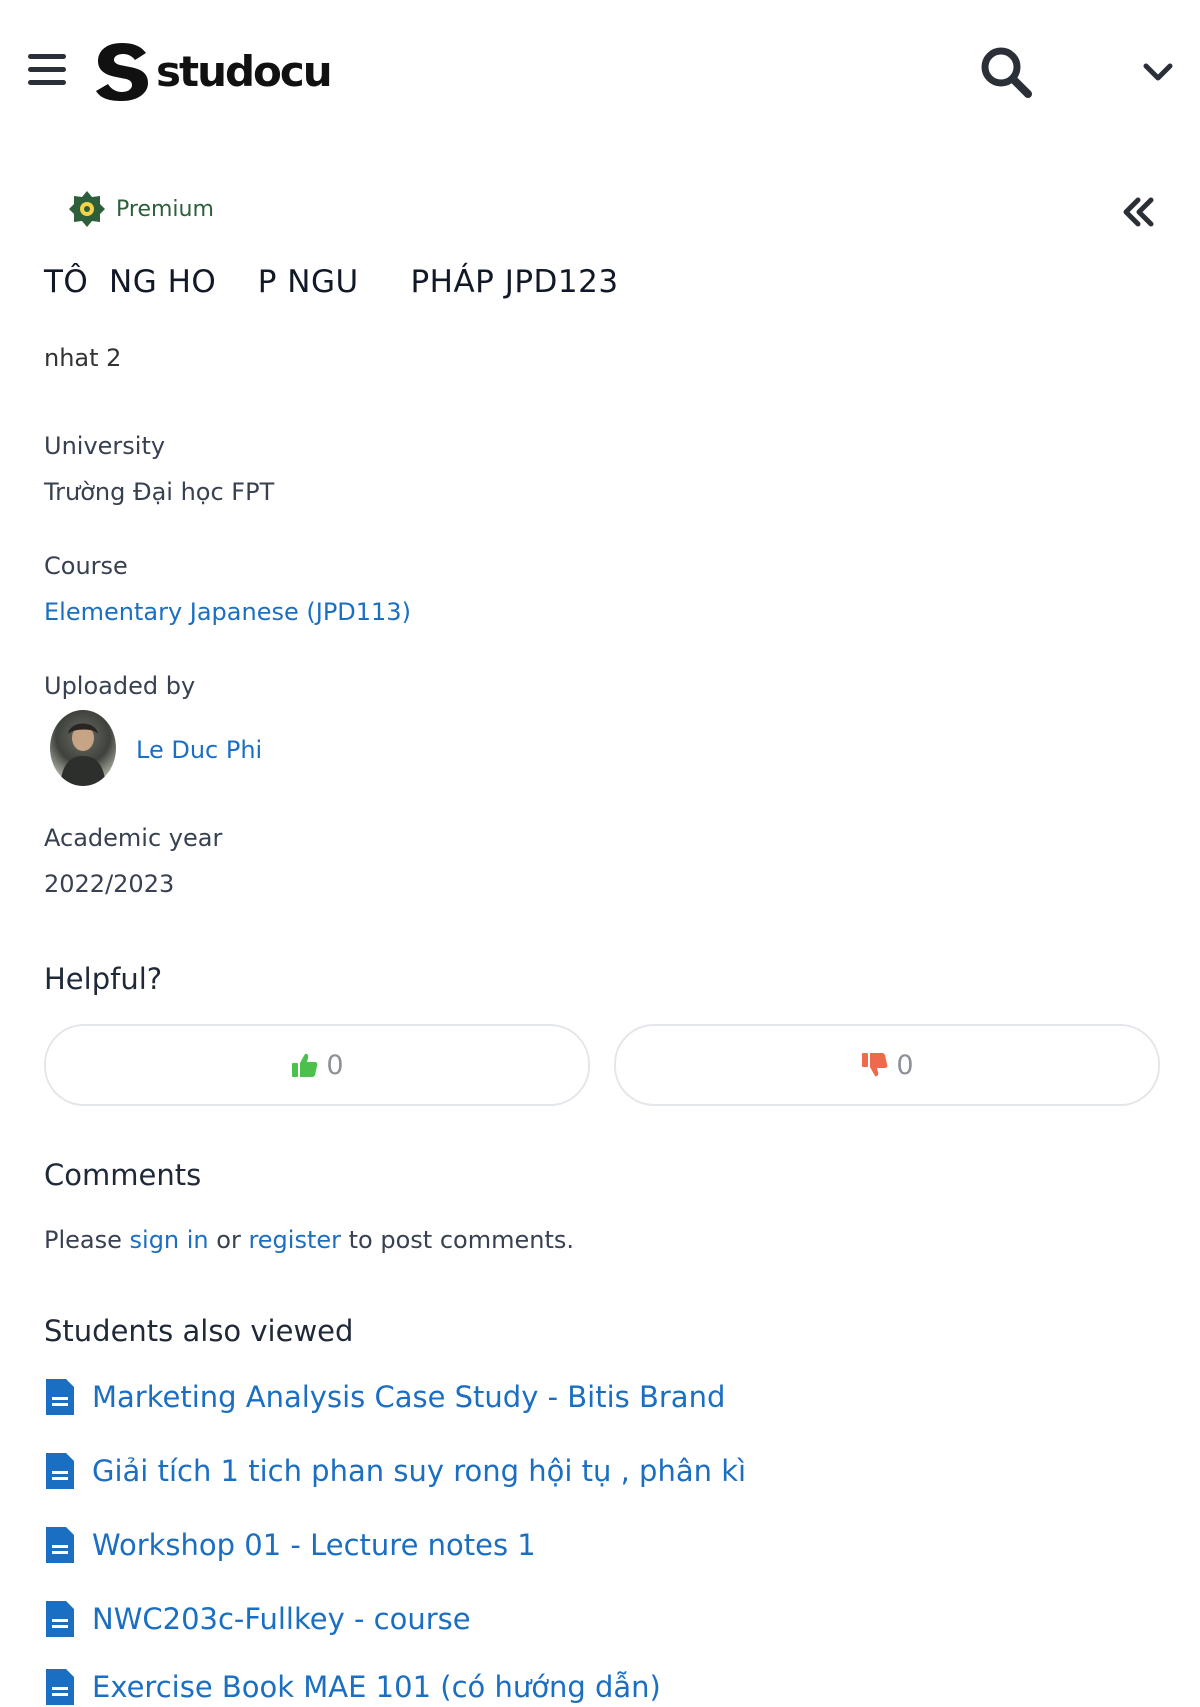 The width and height of the screenshot is (1200, 1707). I want to click on list-item-title: Workshop 01 - Lecture notes 1, so click(314, 1545).